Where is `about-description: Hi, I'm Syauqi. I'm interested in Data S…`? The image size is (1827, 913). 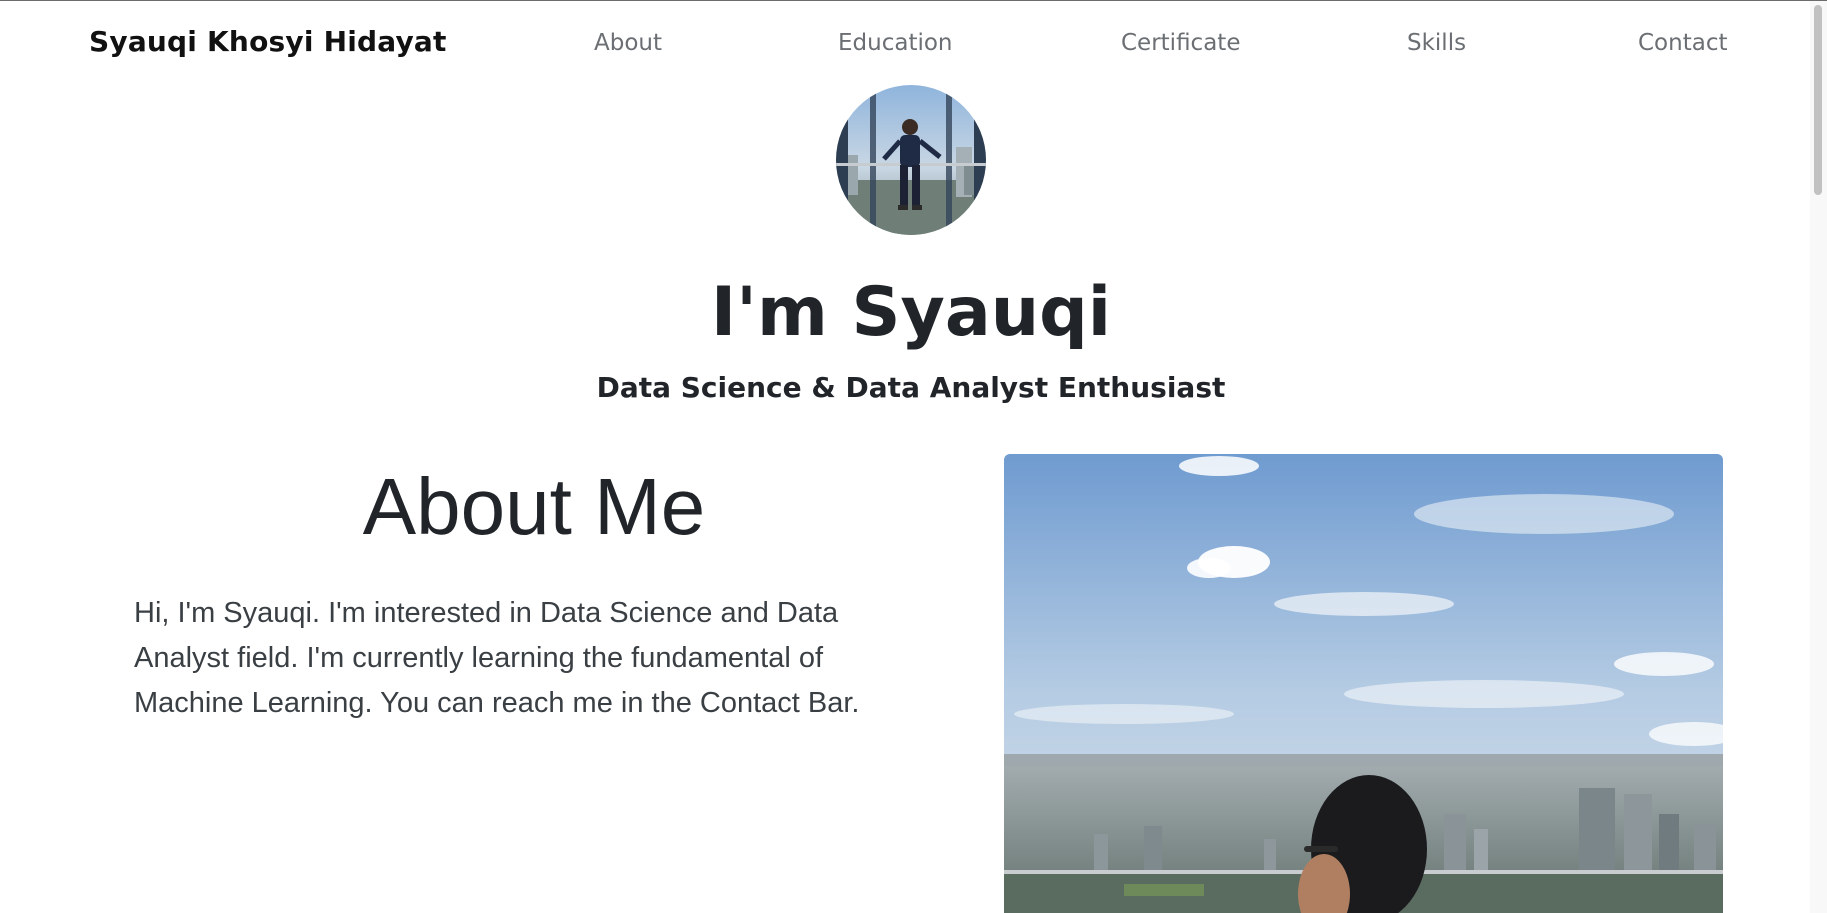
about-description: Hi, I'm Syauqi. I'm interested in Data S… is located at coordinates (497, 658).